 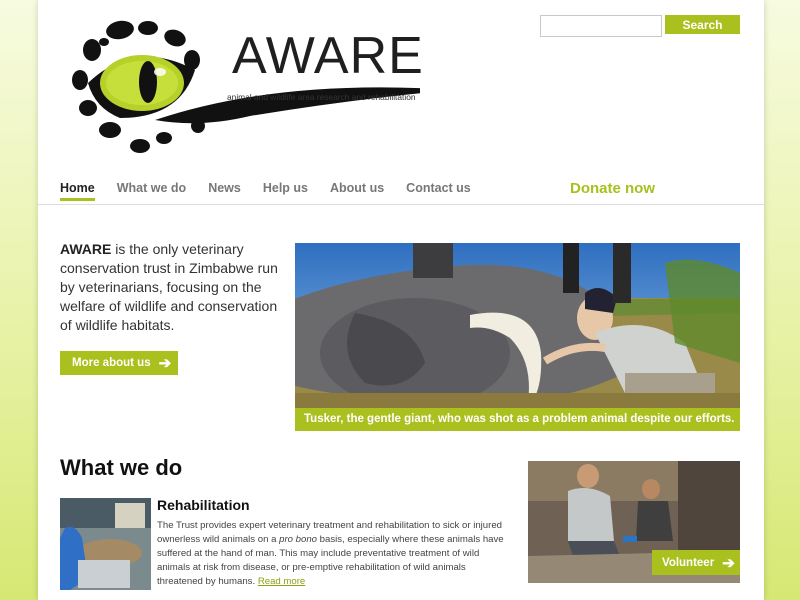 What do you see at coordinates (203, 505) in the screenshot?
I see `rehabilitation-title: Rehabilitation` at bounding box center [203, 505].